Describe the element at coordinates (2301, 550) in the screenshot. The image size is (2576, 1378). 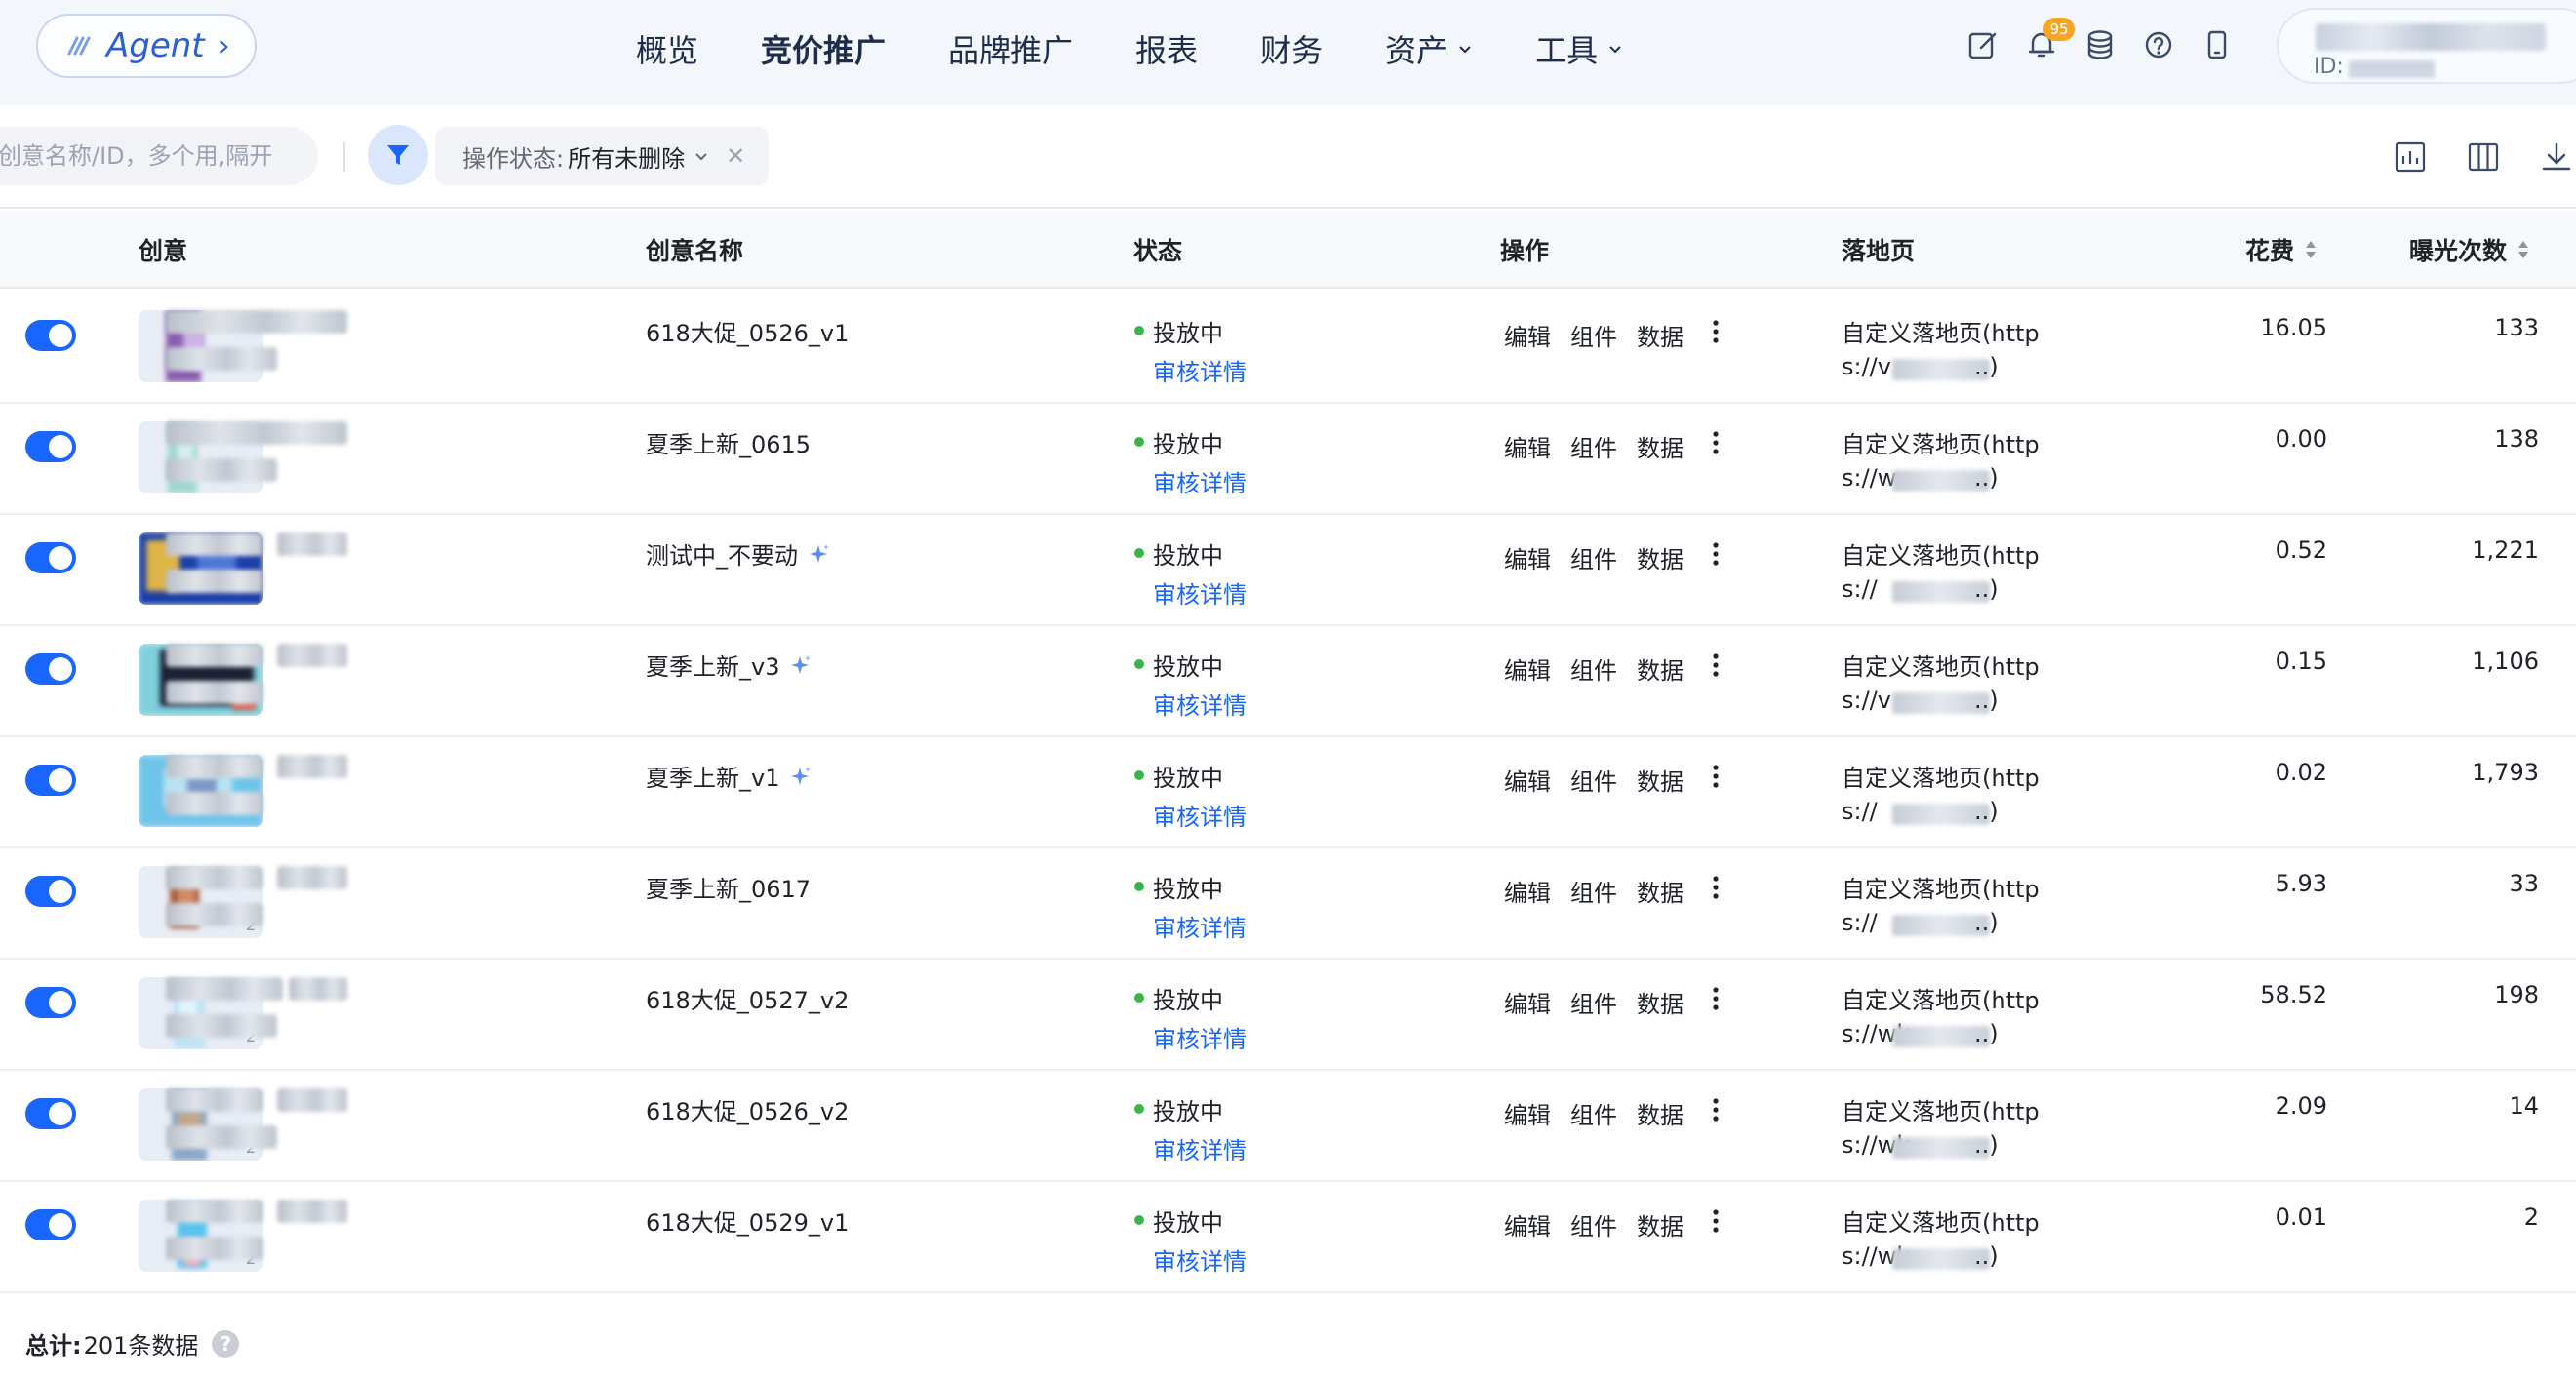
I see `cost-value: 0.52` at that location.